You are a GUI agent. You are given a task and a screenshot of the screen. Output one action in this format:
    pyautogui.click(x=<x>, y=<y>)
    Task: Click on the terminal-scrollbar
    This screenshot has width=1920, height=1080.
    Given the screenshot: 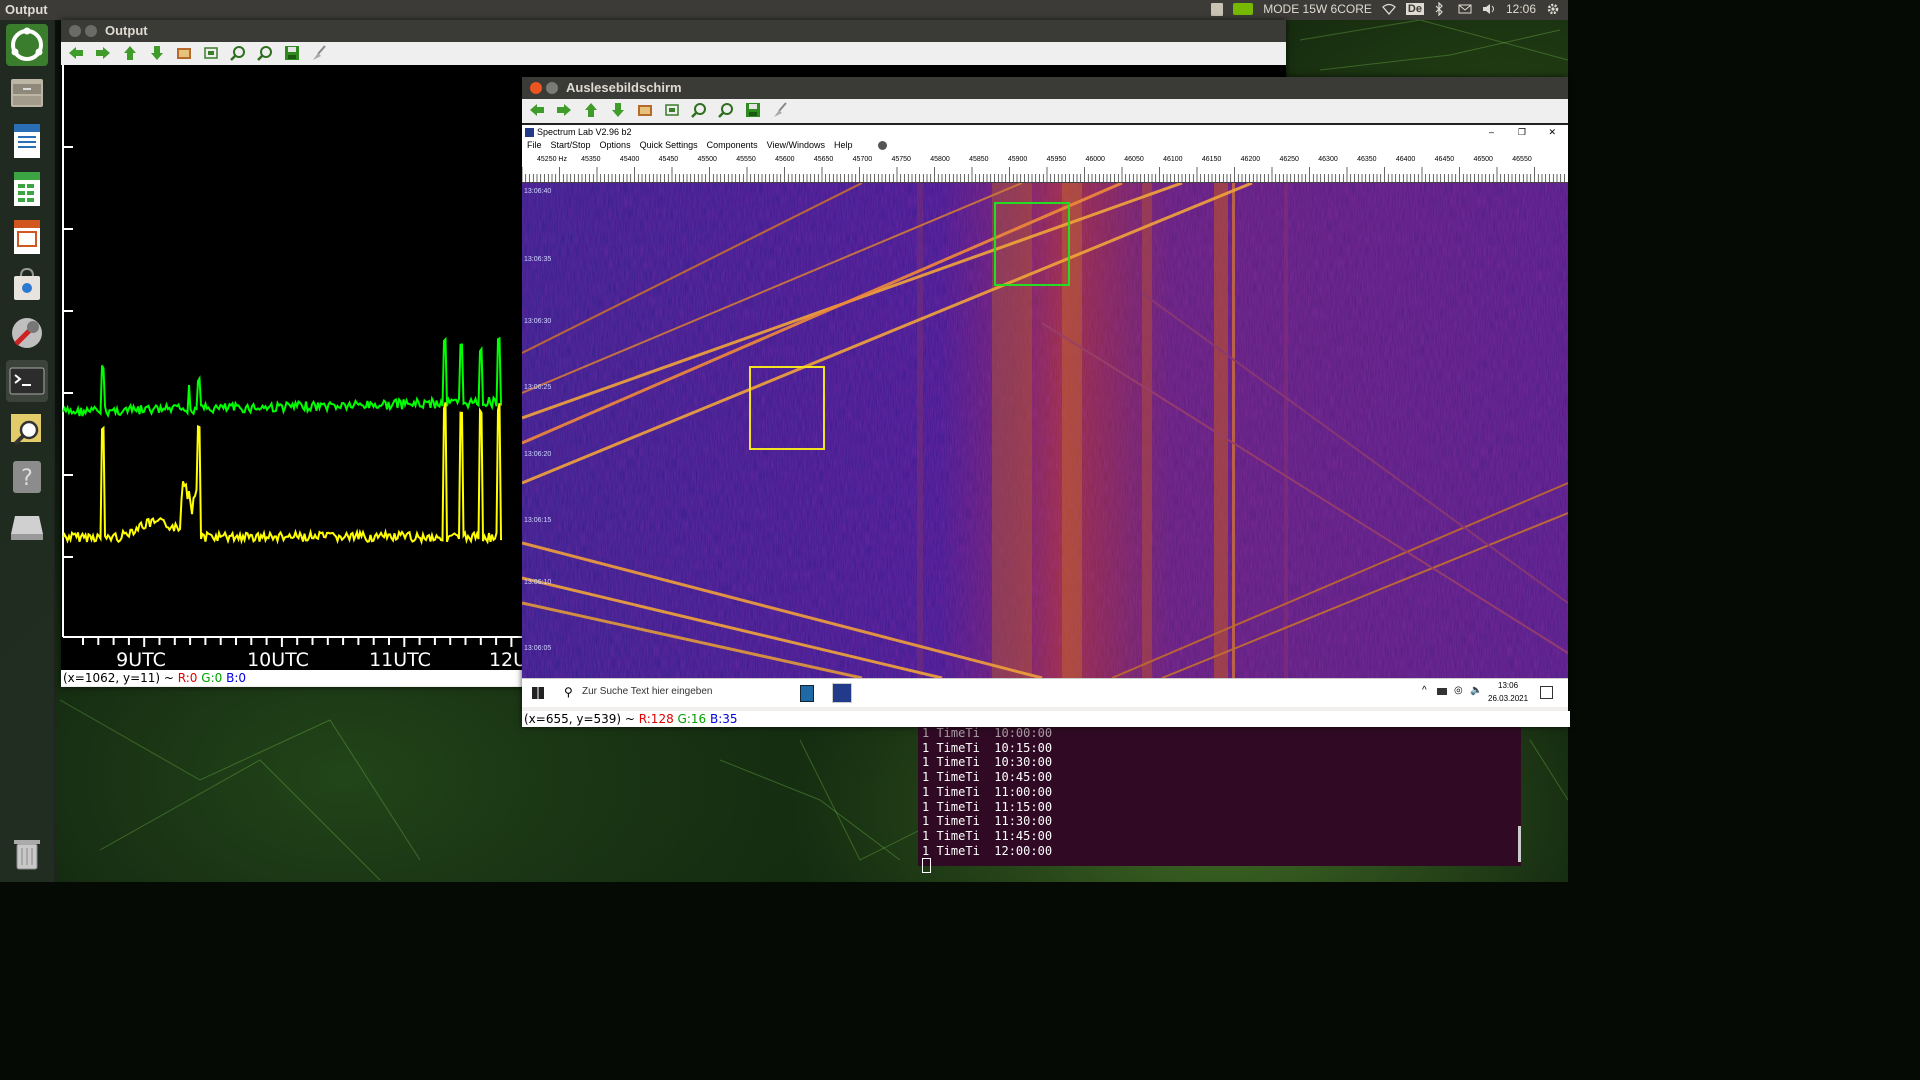 What is the action you would take?
    pyautogui.click(x=1519, y=844)
    